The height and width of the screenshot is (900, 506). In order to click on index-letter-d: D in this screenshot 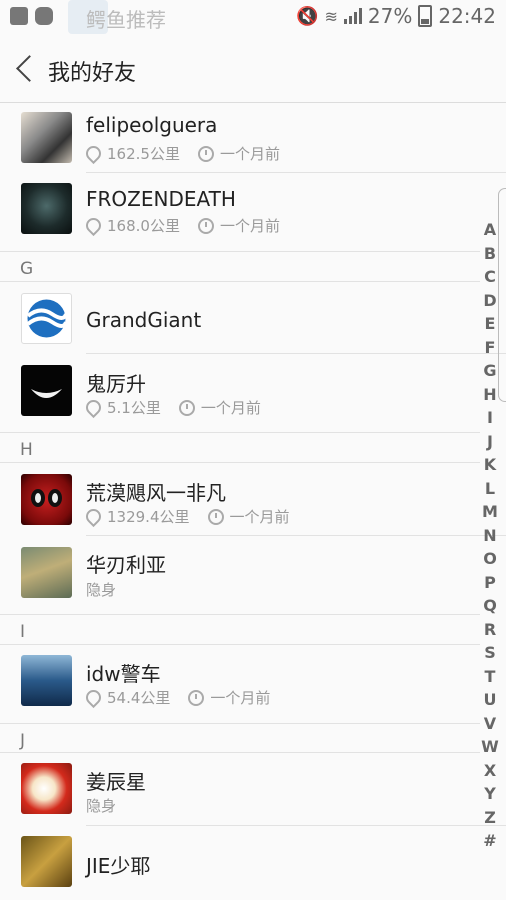, I will do `click(490, 301)`.